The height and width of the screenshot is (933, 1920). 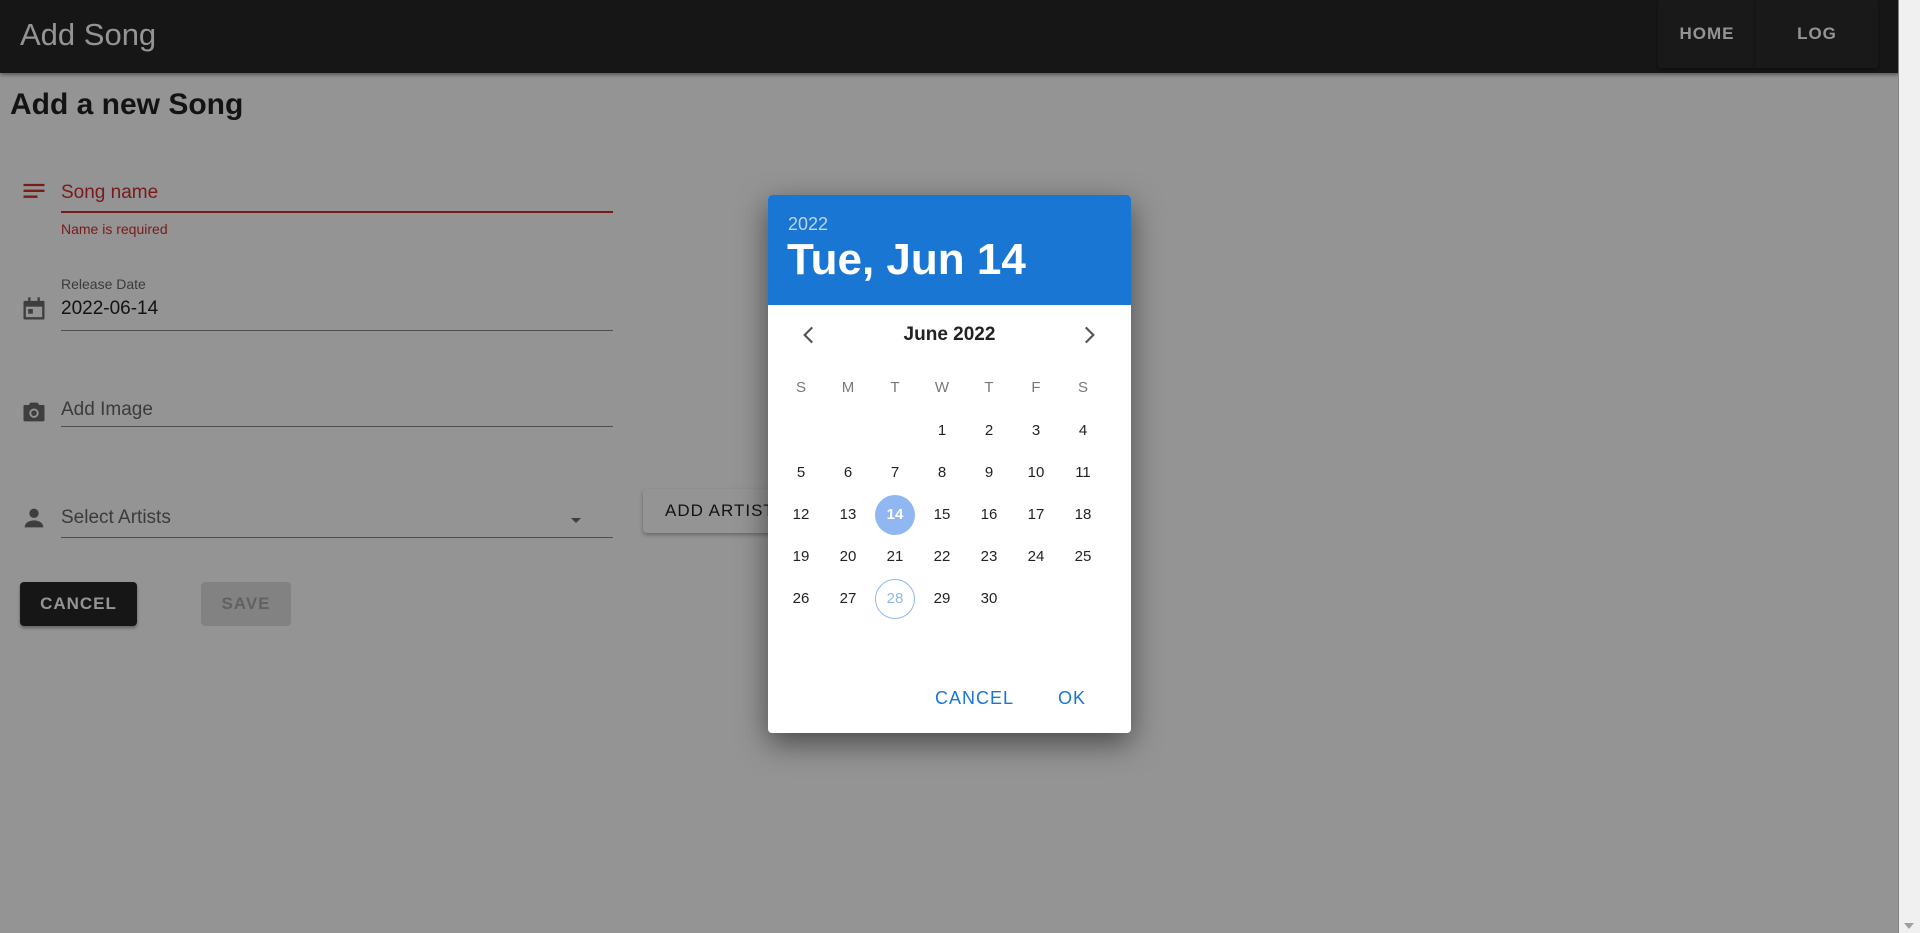 I want to click on dialog-ok-button: OK, so click(x=1072, y=698).